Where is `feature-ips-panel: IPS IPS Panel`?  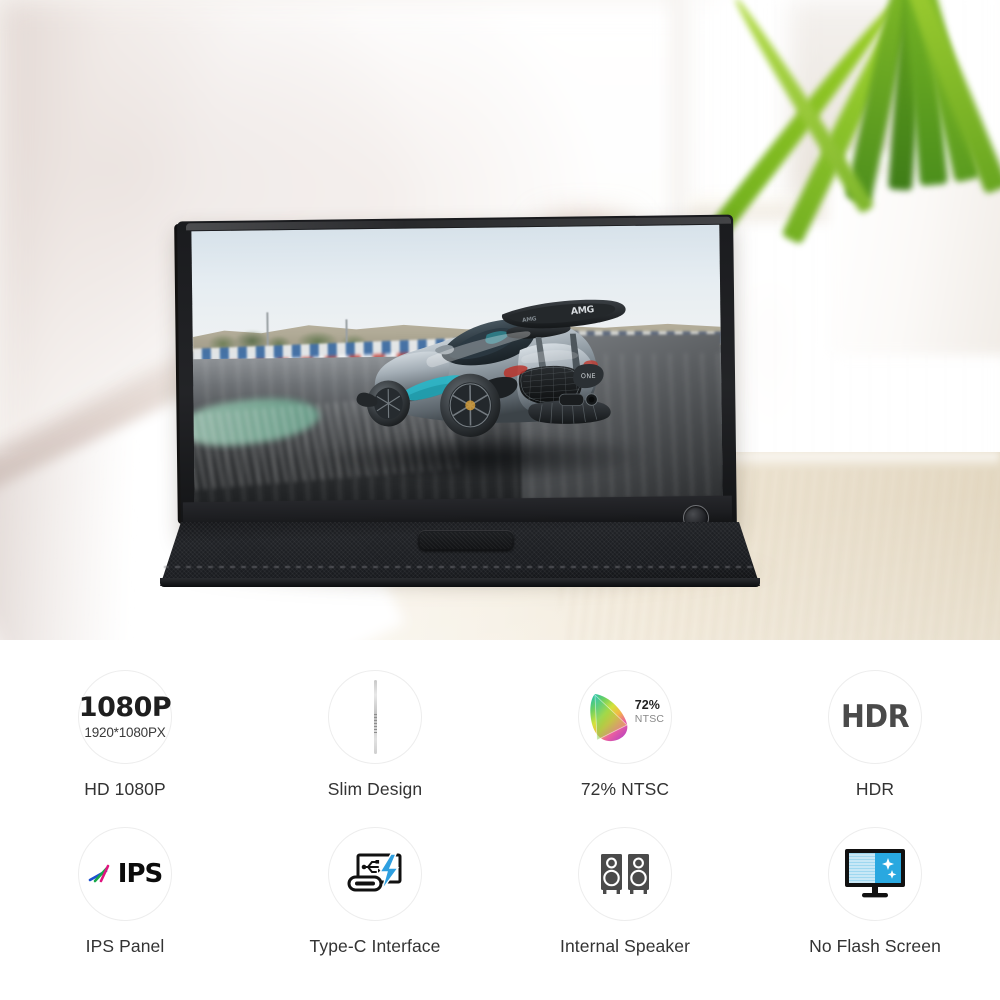 feature-ips-panel: IPS IPS Panel is located at coordinates (125, 892).